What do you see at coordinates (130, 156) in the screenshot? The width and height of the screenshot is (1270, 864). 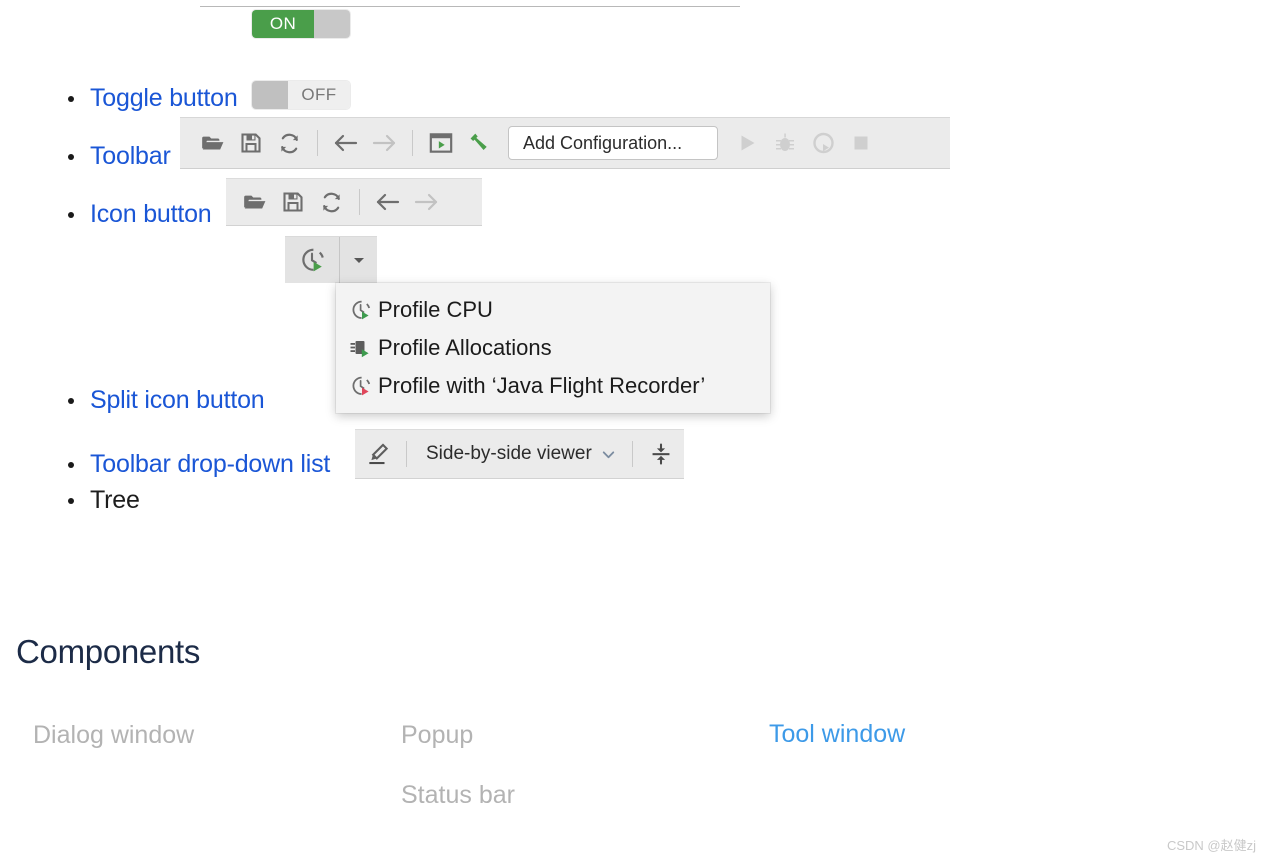 I see `list-item-label: Toolbar` at bounding box center [130, 156].